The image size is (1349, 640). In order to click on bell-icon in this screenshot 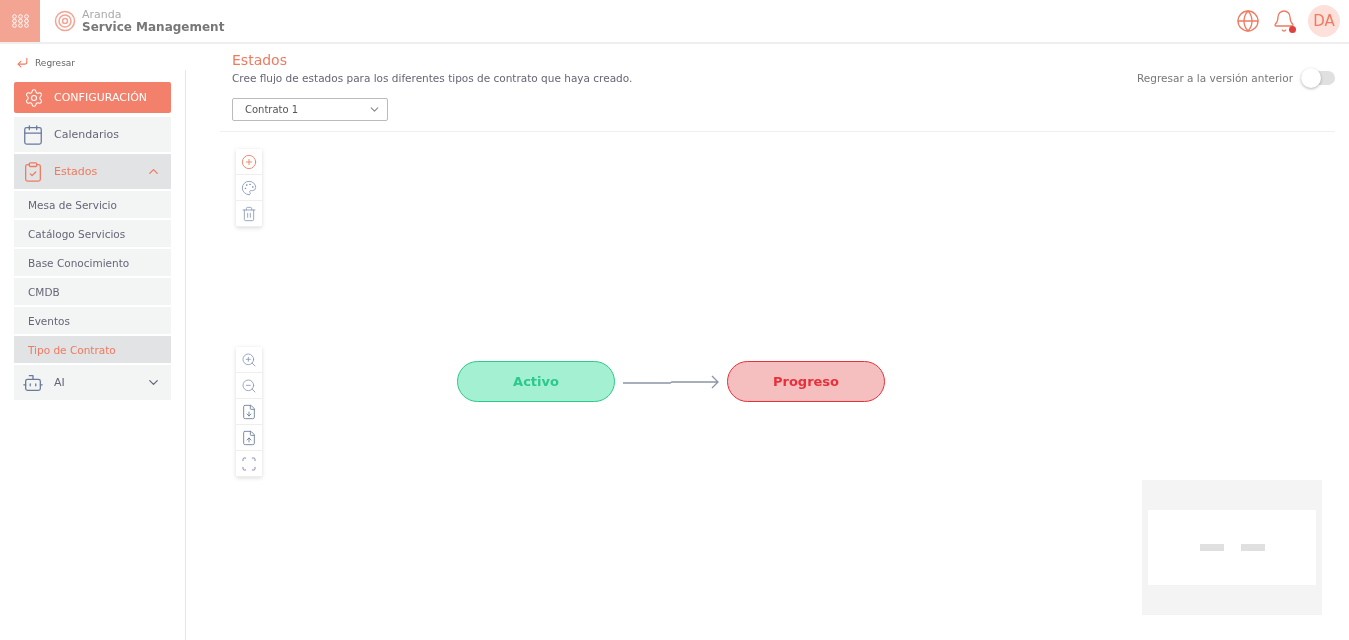, I will do `click(1284, 21)`.